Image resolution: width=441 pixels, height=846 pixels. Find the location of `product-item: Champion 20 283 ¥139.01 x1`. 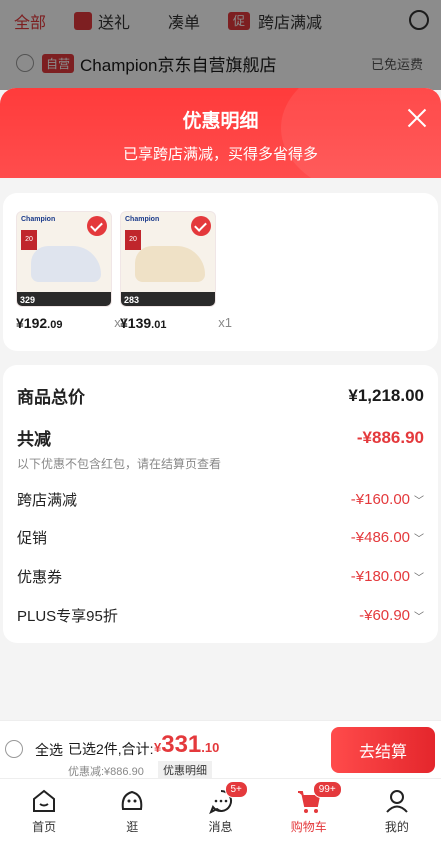

product-item: Champion 20 283 ¥139.01 x1 is located at coordinates (176, 271).